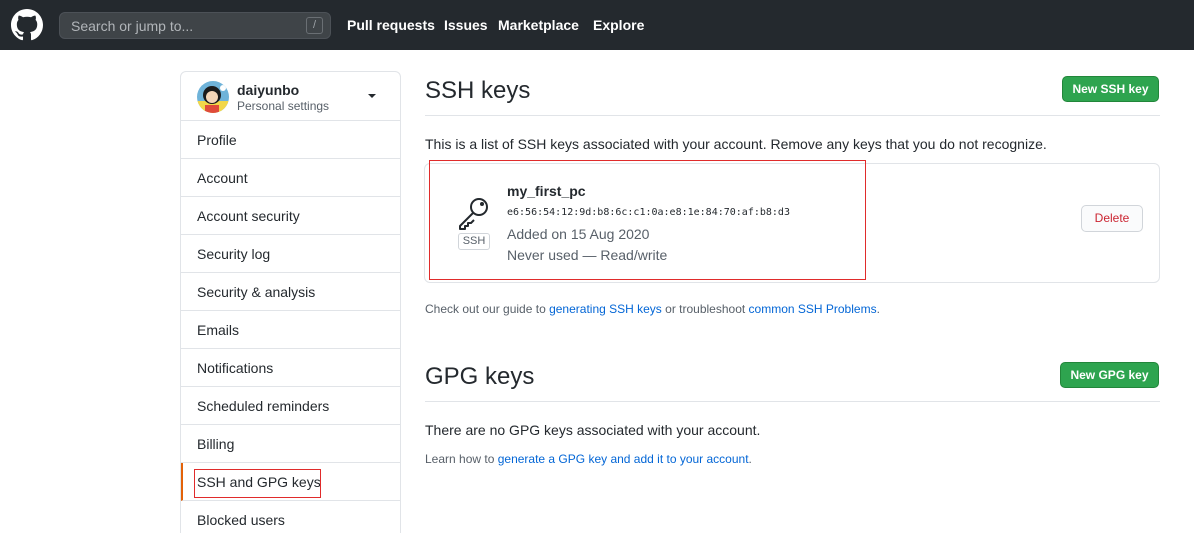 This screenshot has width=1194, height=533. What do you see at coordinates (290, 216) in the screenshot?
I see `sidebar-item-account-security: Account security` at bounding box center [290, 216].